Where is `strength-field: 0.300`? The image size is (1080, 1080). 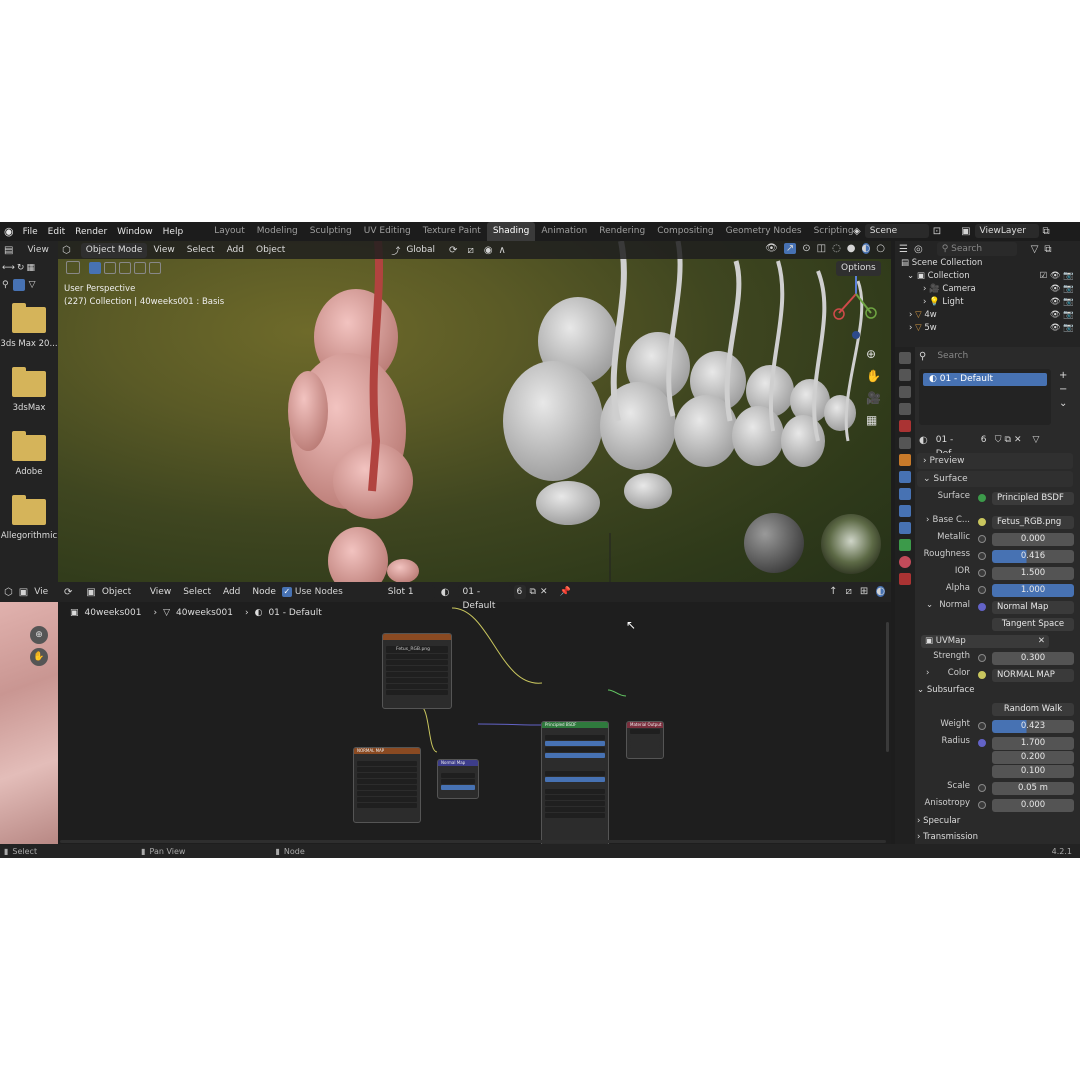 strength-field: 0.300 is located at coordinates (1033, 658).